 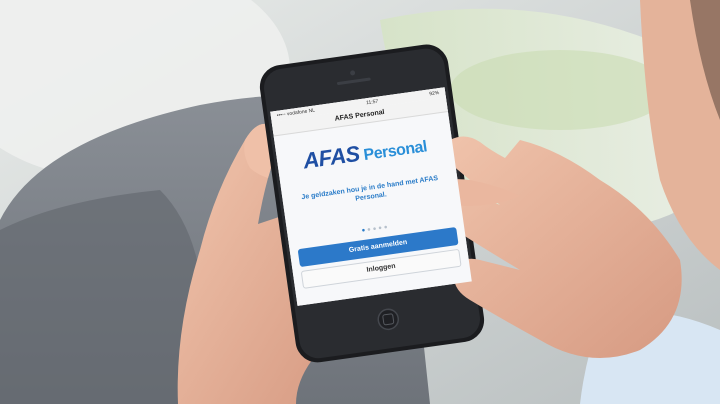 I want to click on logo-product: Personal, so click(x=395, y=151).